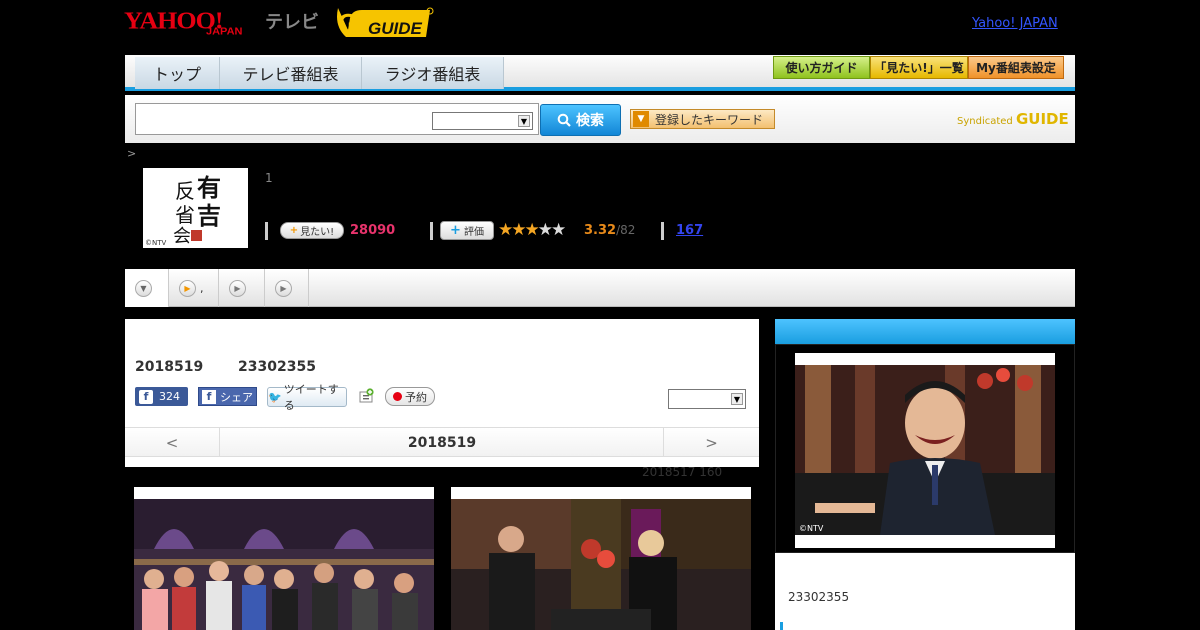  I want to click on air-date: 2018519, so click(169, 367).